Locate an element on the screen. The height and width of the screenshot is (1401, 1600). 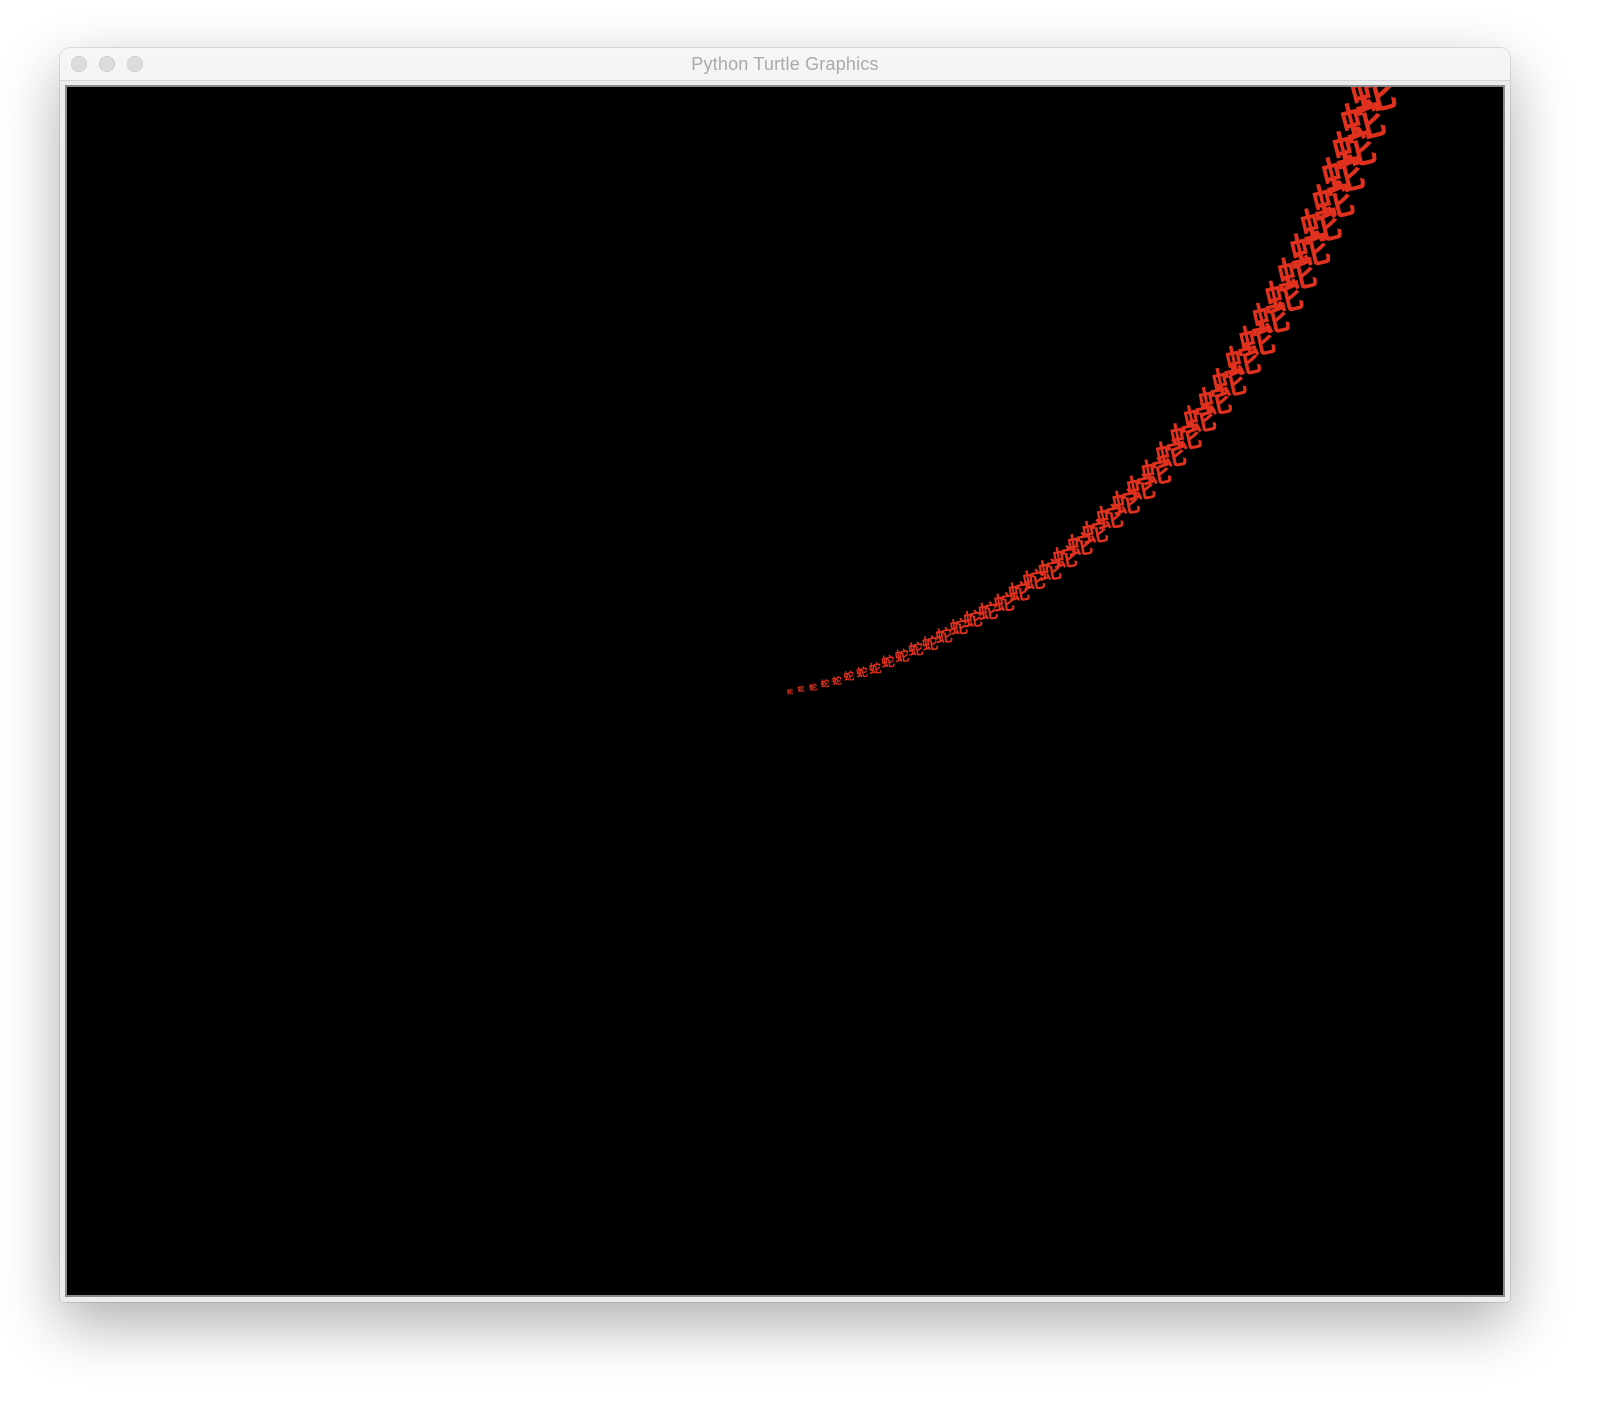
window-title: Python Turtle Graphics is located at coordinates (785, 64).